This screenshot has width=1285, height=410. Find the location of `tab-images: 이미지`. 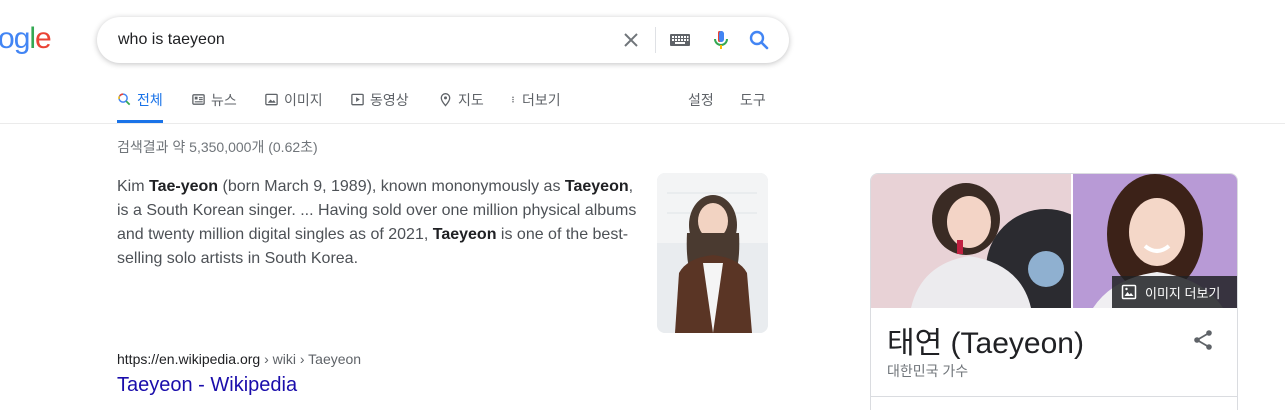

tab-images: 이미지 is located at coordinates (293, 106).